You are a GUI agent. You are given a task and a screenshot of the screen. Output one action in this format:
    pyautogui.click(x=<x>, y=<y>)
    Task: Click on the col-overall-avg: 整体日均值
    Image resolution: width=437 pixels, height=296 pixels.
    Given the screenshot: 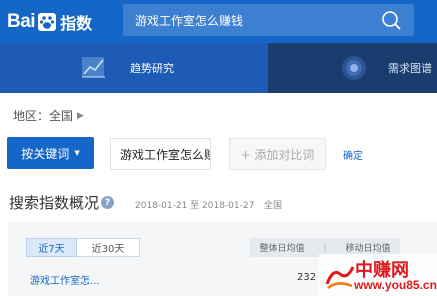 What is the action you would take?
    pyautogui.click(x=282, y=249)
    